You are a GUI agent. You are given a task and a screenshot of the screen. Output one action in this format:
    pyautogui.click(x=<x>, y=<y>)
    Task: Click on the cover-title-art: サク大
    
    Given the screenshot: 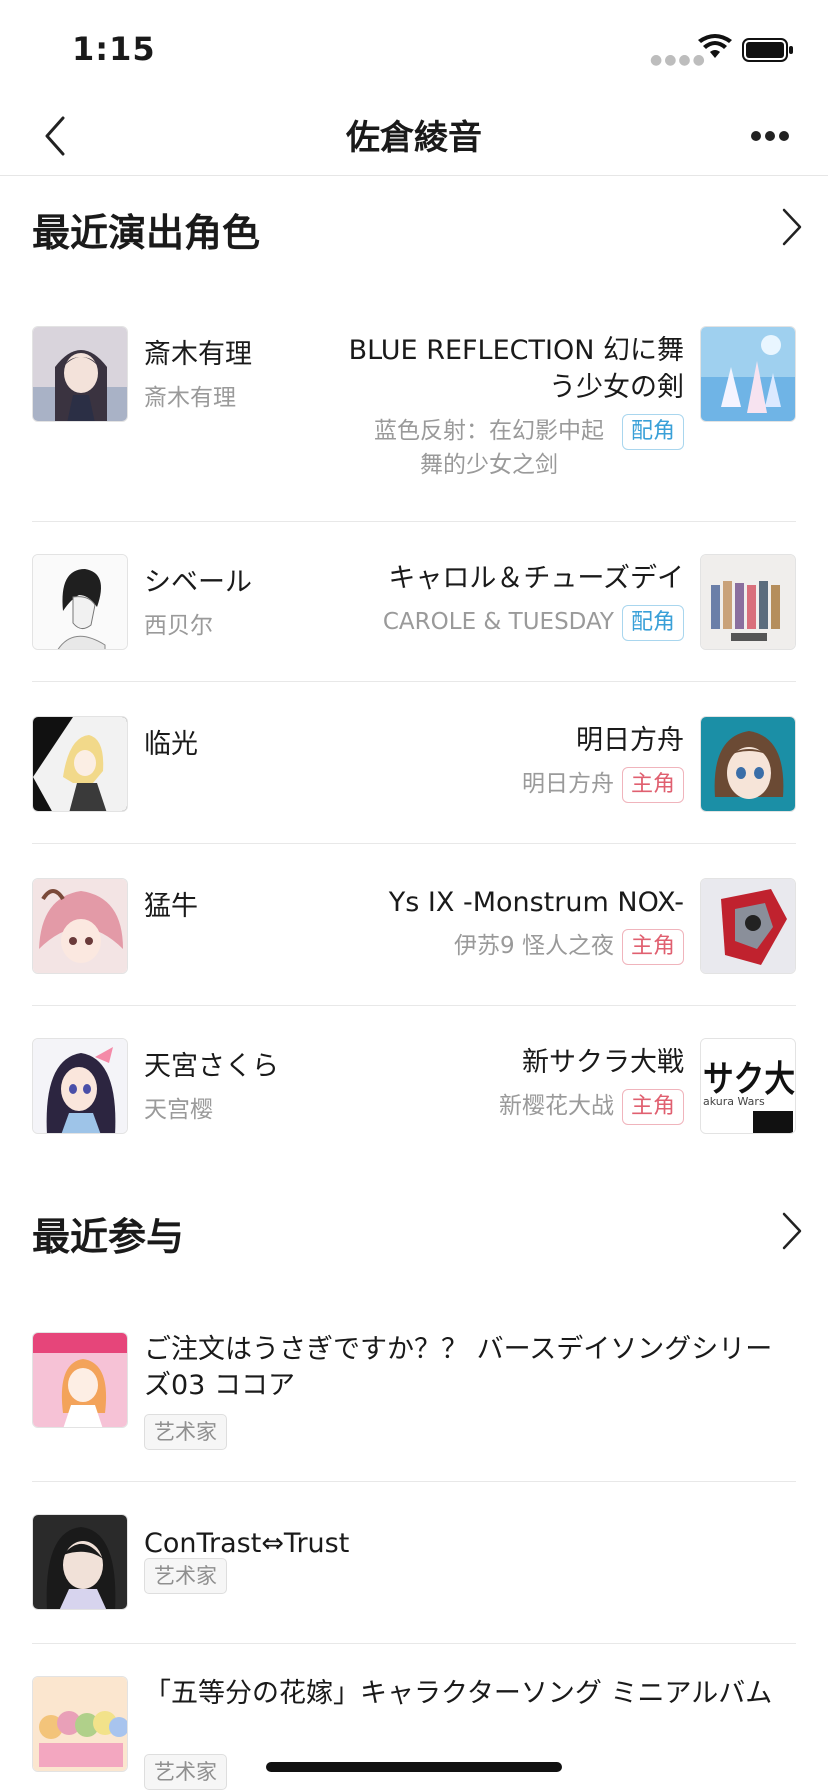 What is the action you would take?
    pyautogui.click(x=749, y=1079)
    